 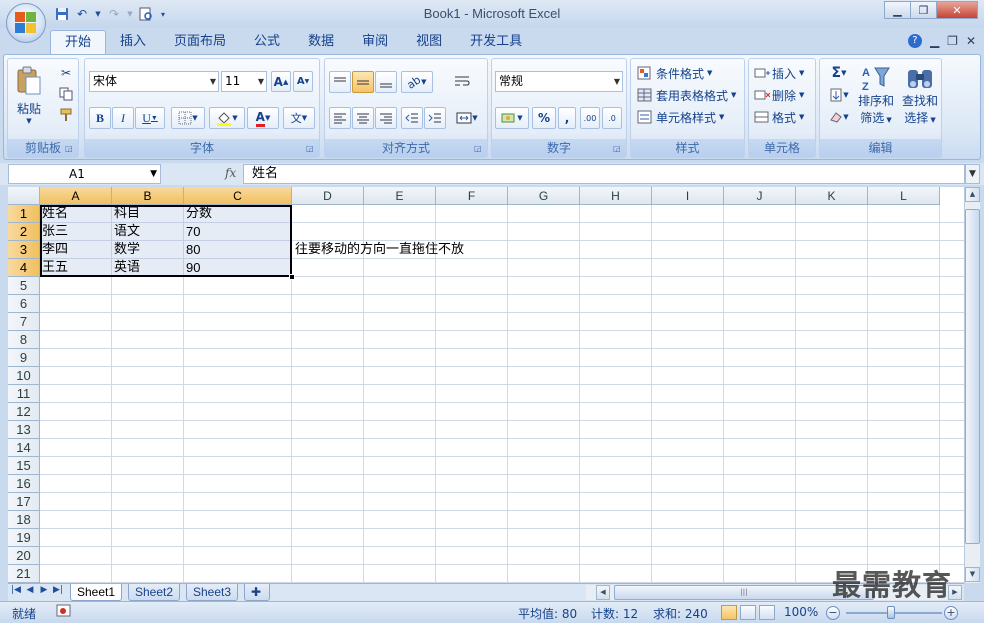 I want to click on wrap-text-icon, so click(x=462, y=82).